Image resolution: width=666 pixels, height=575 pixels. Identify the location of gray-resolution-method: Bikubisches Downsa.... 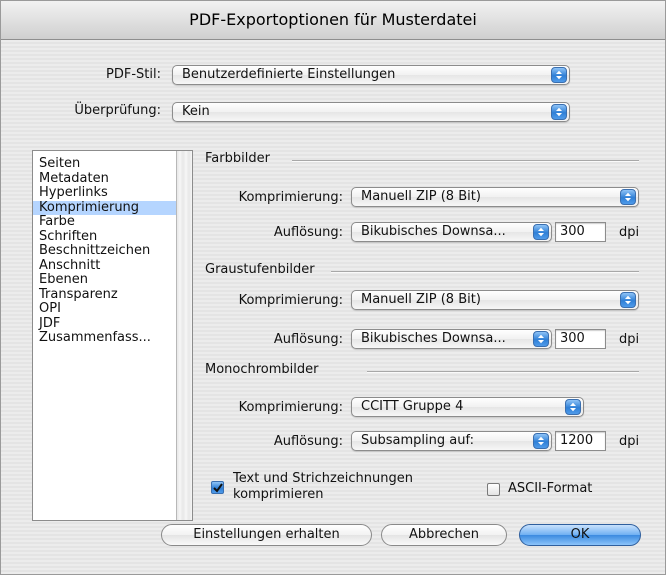
(433, 338).